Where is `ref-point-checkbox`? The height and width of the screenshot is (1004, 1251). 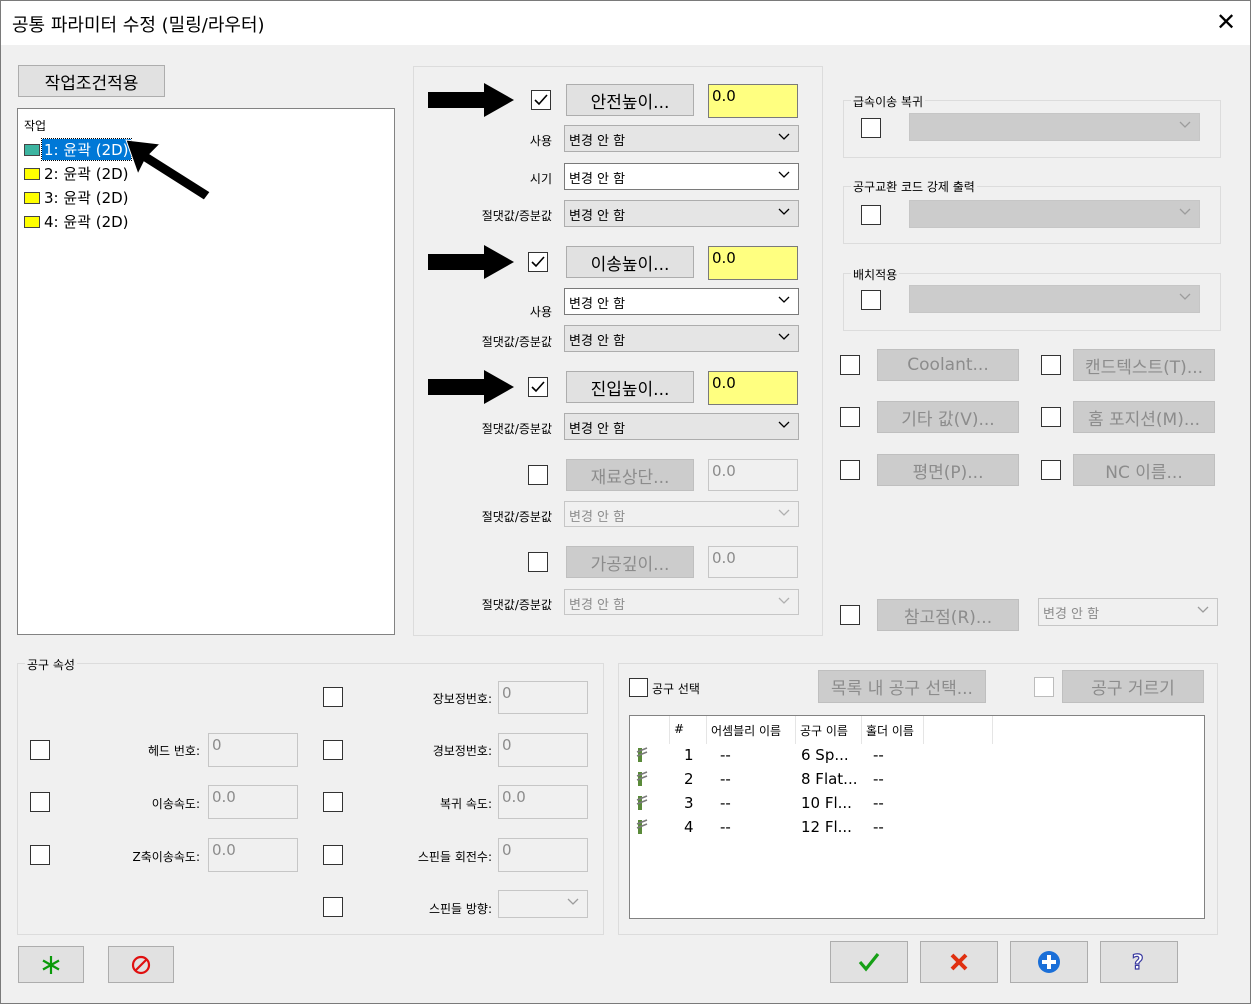 ref-point-checkbox is located at coordinates (850, 615).